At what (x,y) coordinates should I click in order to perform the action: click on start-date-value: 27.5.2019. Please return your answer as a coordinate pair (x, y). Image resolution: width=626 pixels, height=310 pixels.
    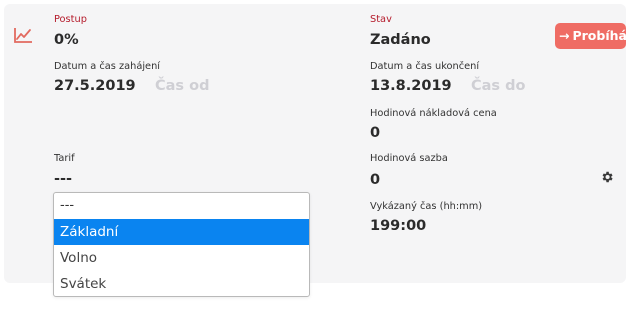
    Looking at the image, I should click on (95, 86).